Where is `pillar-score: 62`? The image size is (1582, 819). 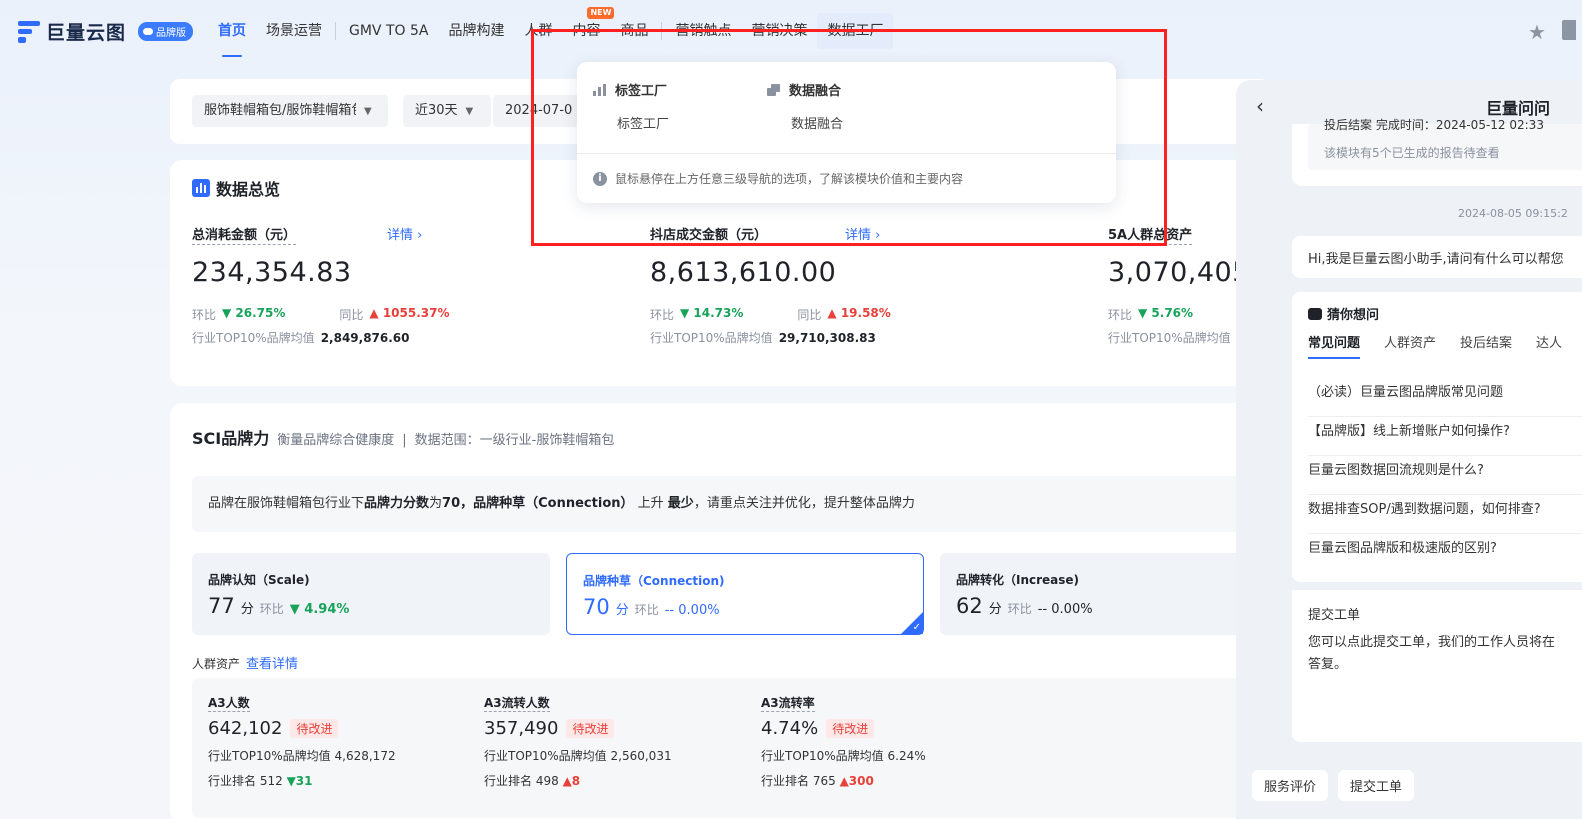 pillar-score: 62 is located at coordinates (969, 606).